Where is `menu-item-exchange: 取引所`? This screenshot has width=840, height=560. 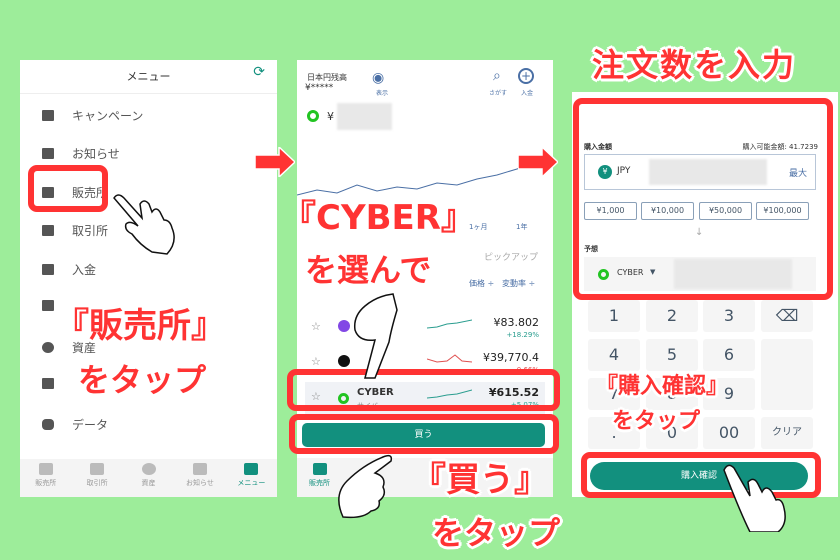
menu-item-exchange: 取引所 is located at coordinates (75, 230).